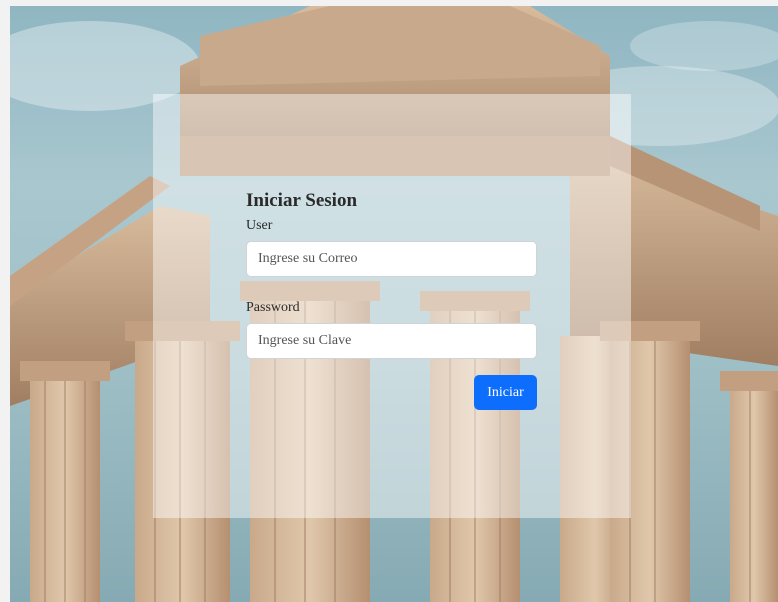 Image resolution: width=778 pixels, height=602 pixels. I want to click on password-label: Password, so click(273, 307).